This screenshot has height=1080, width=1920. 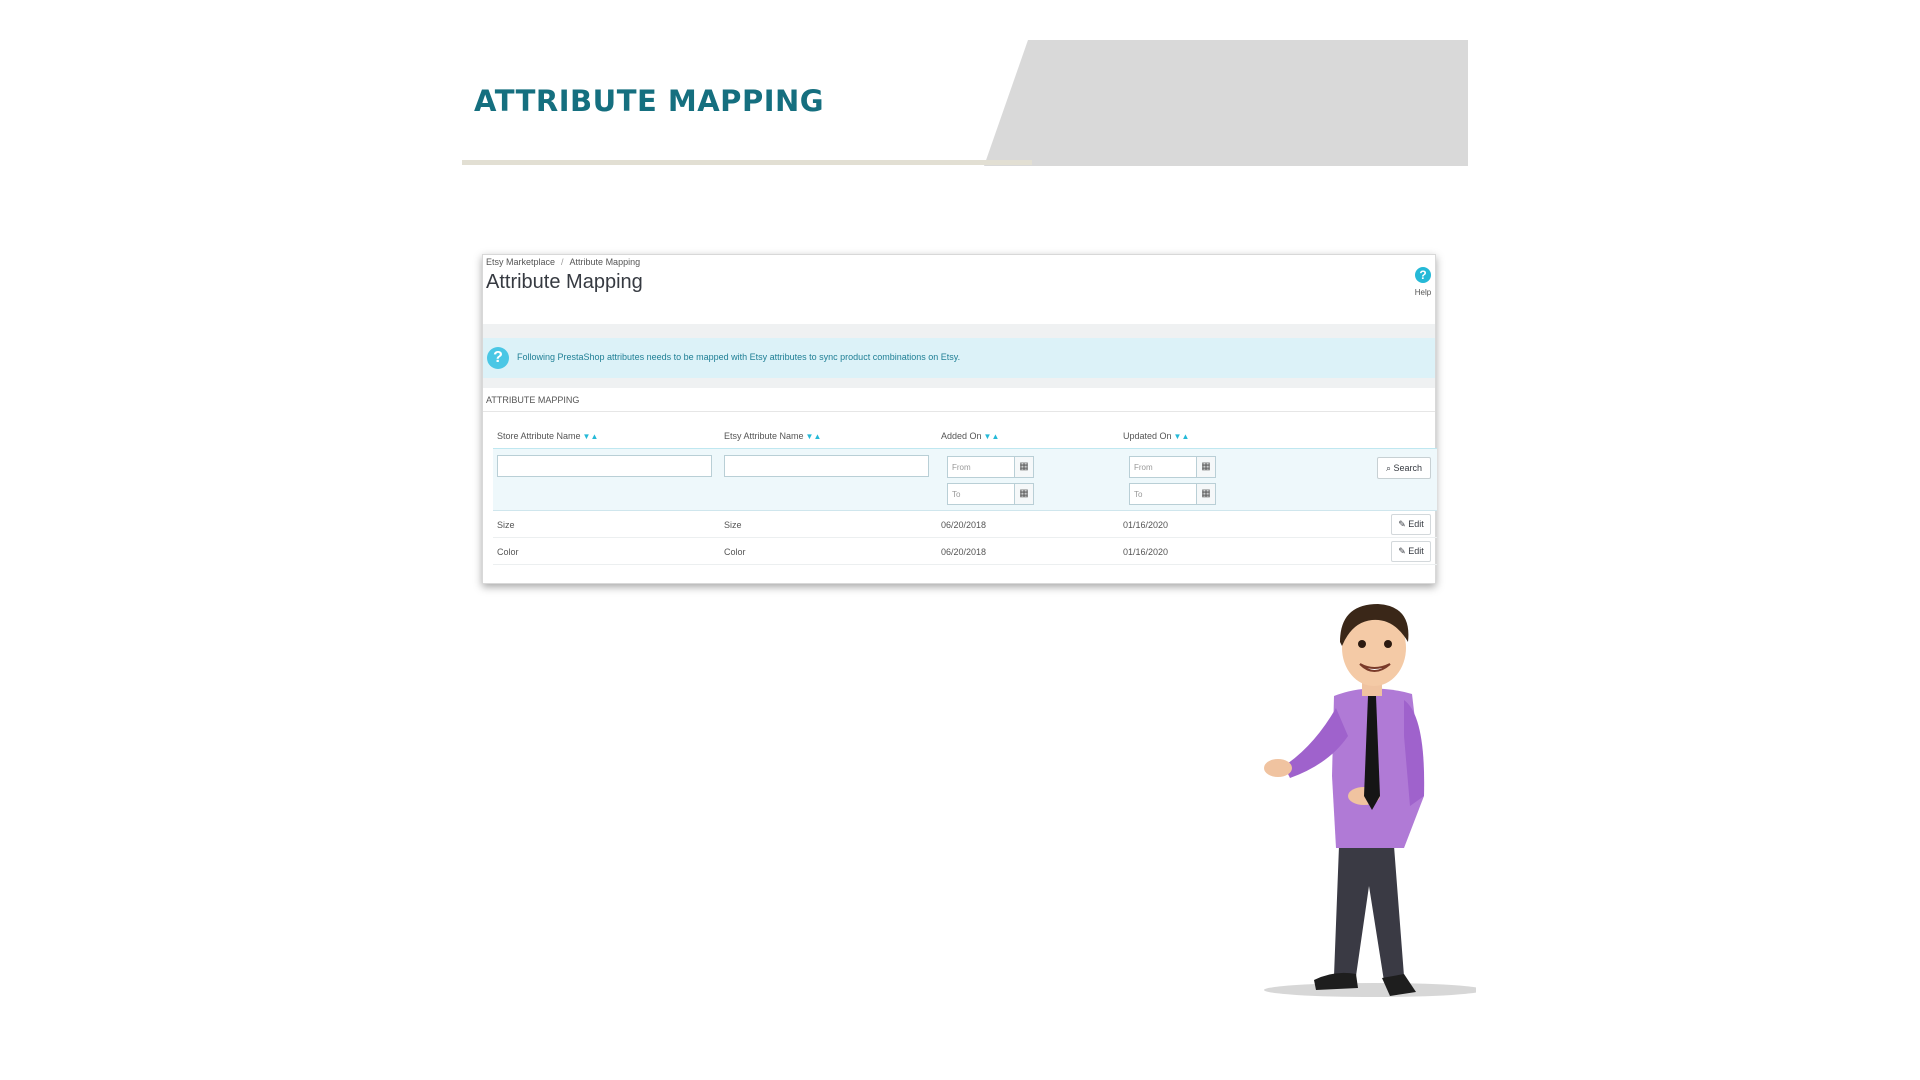 What do you see at coordinates (1388, 468) in the screenshot?
I see `search-icon: ⌕` at bounding box center [1388, 468].